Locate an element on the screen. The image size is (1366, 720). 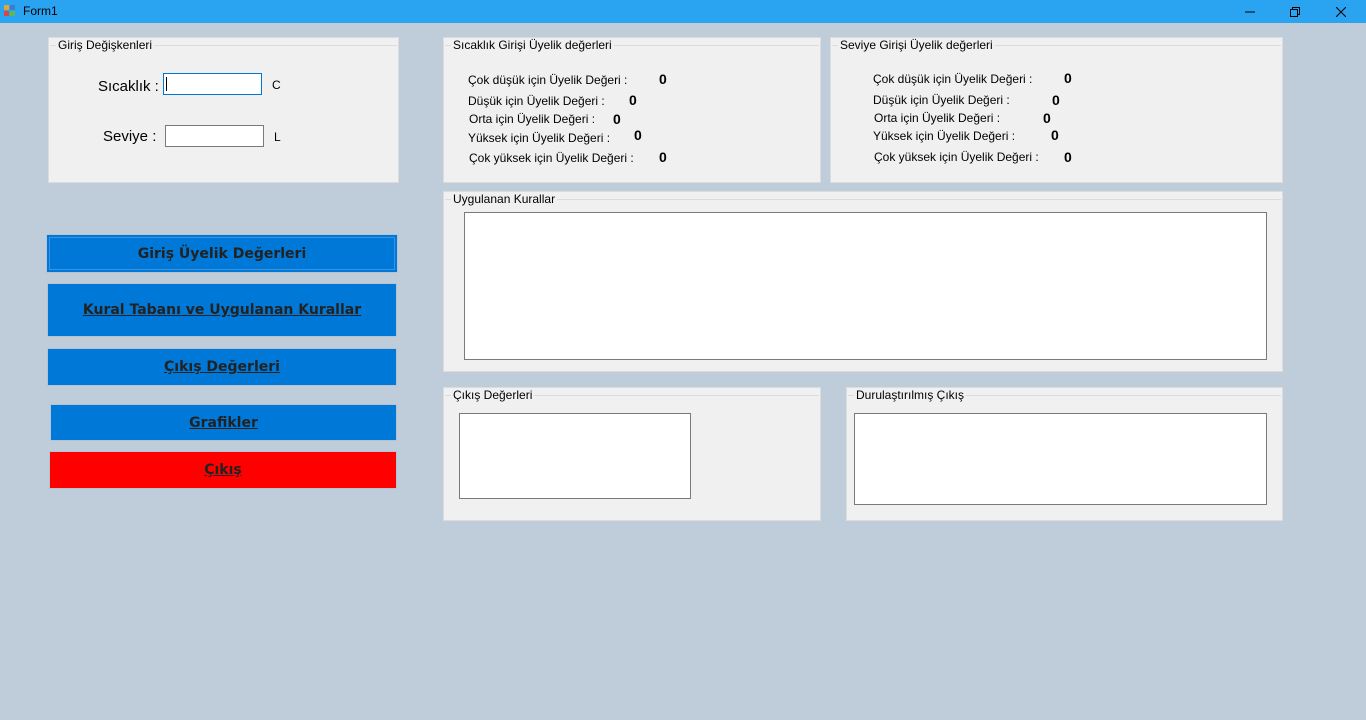
temp-very-high-label: Çok yüksek için Üyelik Değeri : is located at coordinates (551, 158).